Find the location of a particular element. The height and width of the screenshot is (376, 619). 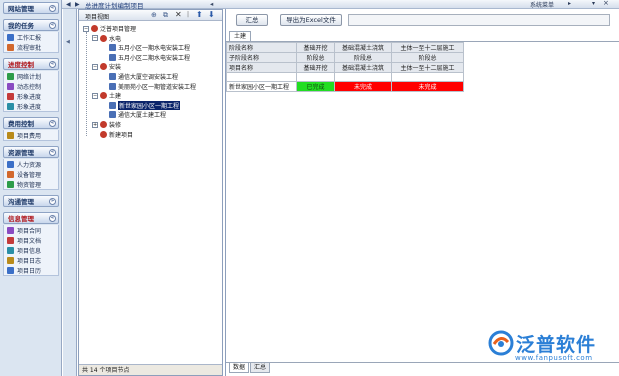

expand-icon: » is located at coordinates (52, 201).